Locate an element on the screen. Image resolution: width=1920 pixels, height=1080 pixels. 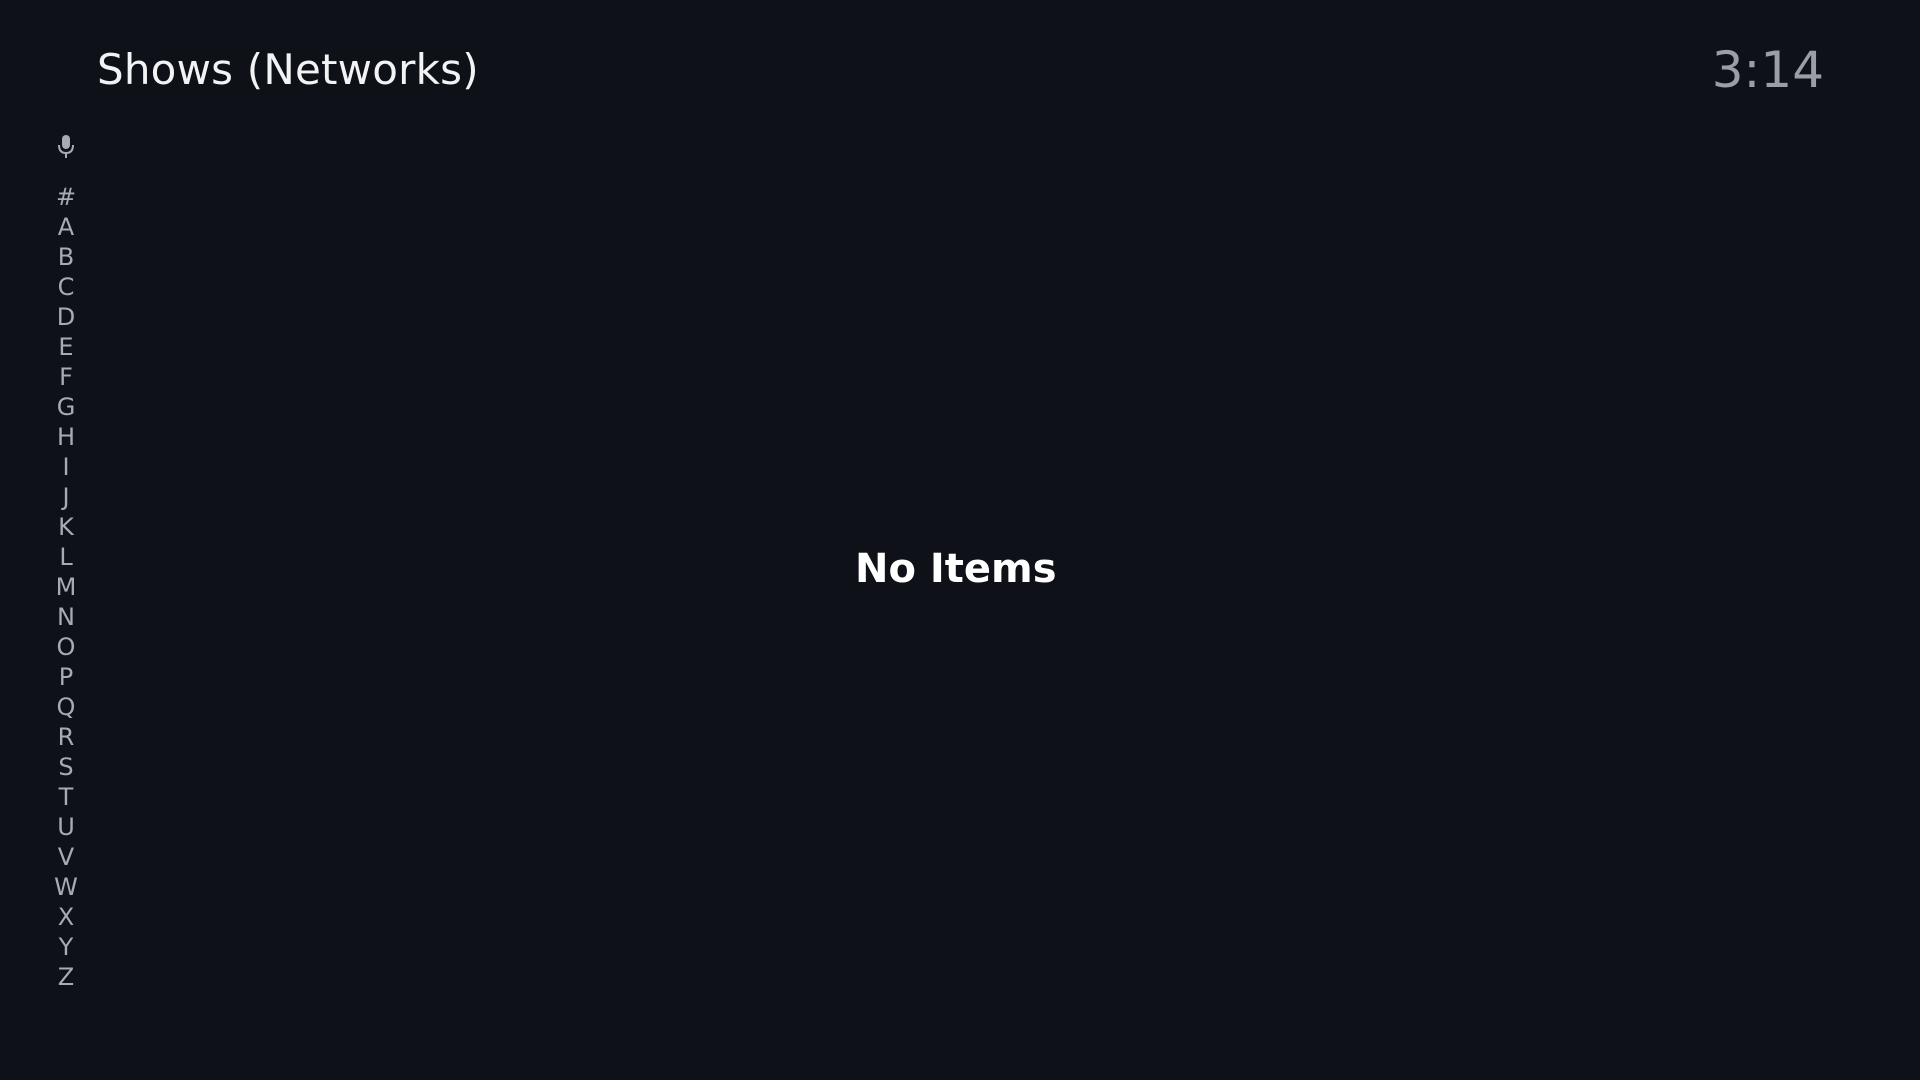
alphabet-letter-i: I is located at coordinates (66, 467).